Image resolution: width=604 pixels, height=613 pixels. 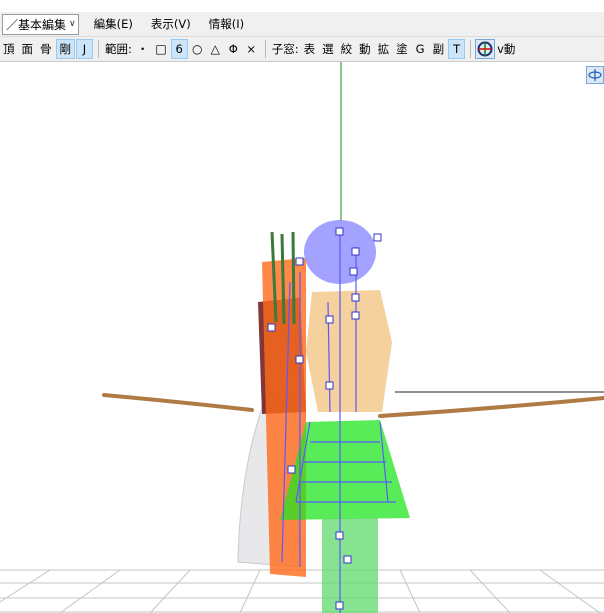 I want to click on leg-rigid-body, so click(x=350, y=565).